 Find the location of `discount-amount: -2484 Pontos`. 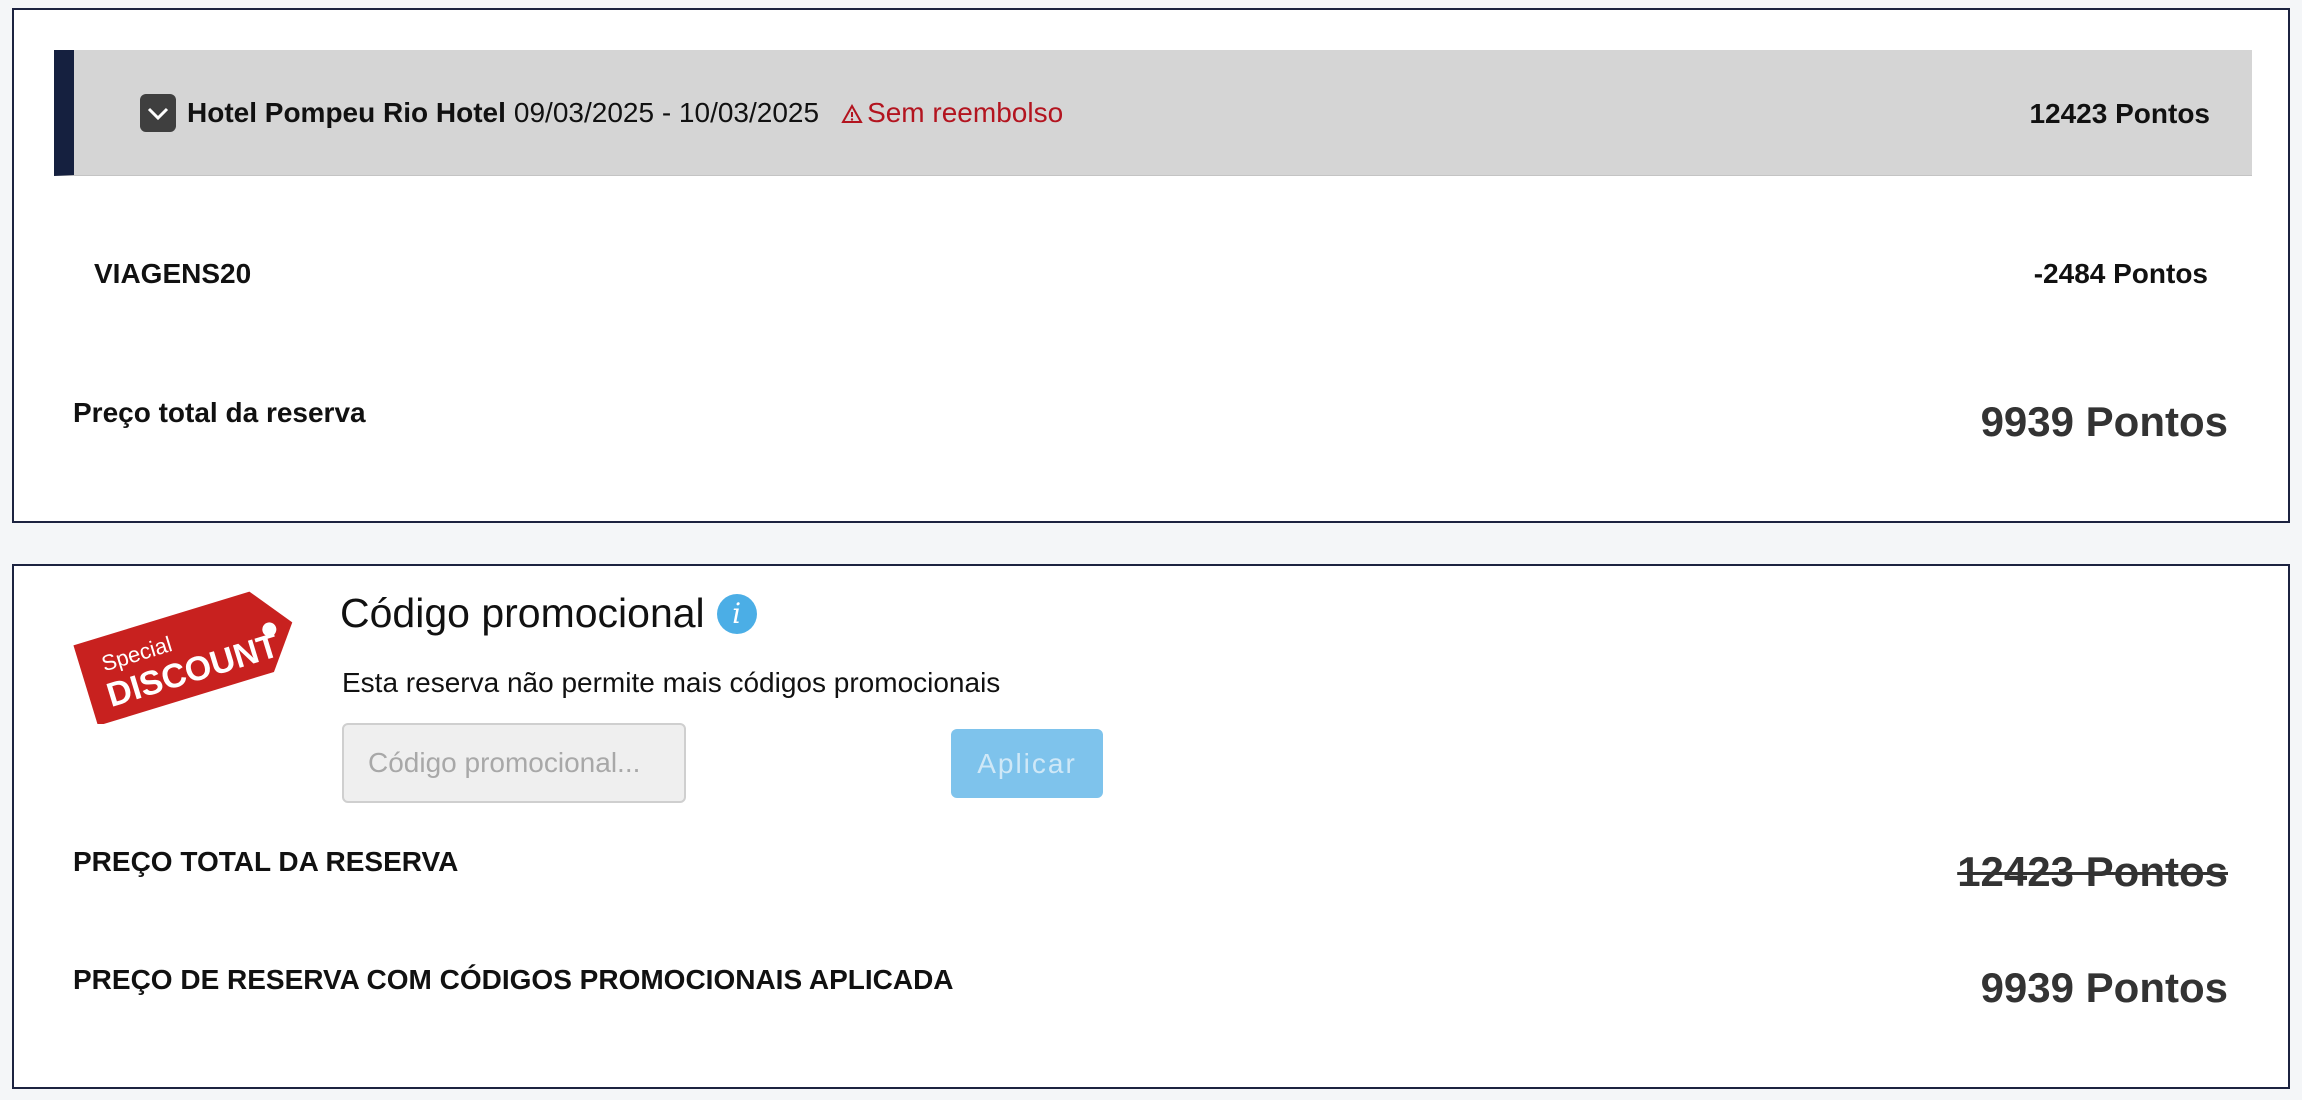

discount-amount: -2484 Pontos is located at coordinates (2120, 273).